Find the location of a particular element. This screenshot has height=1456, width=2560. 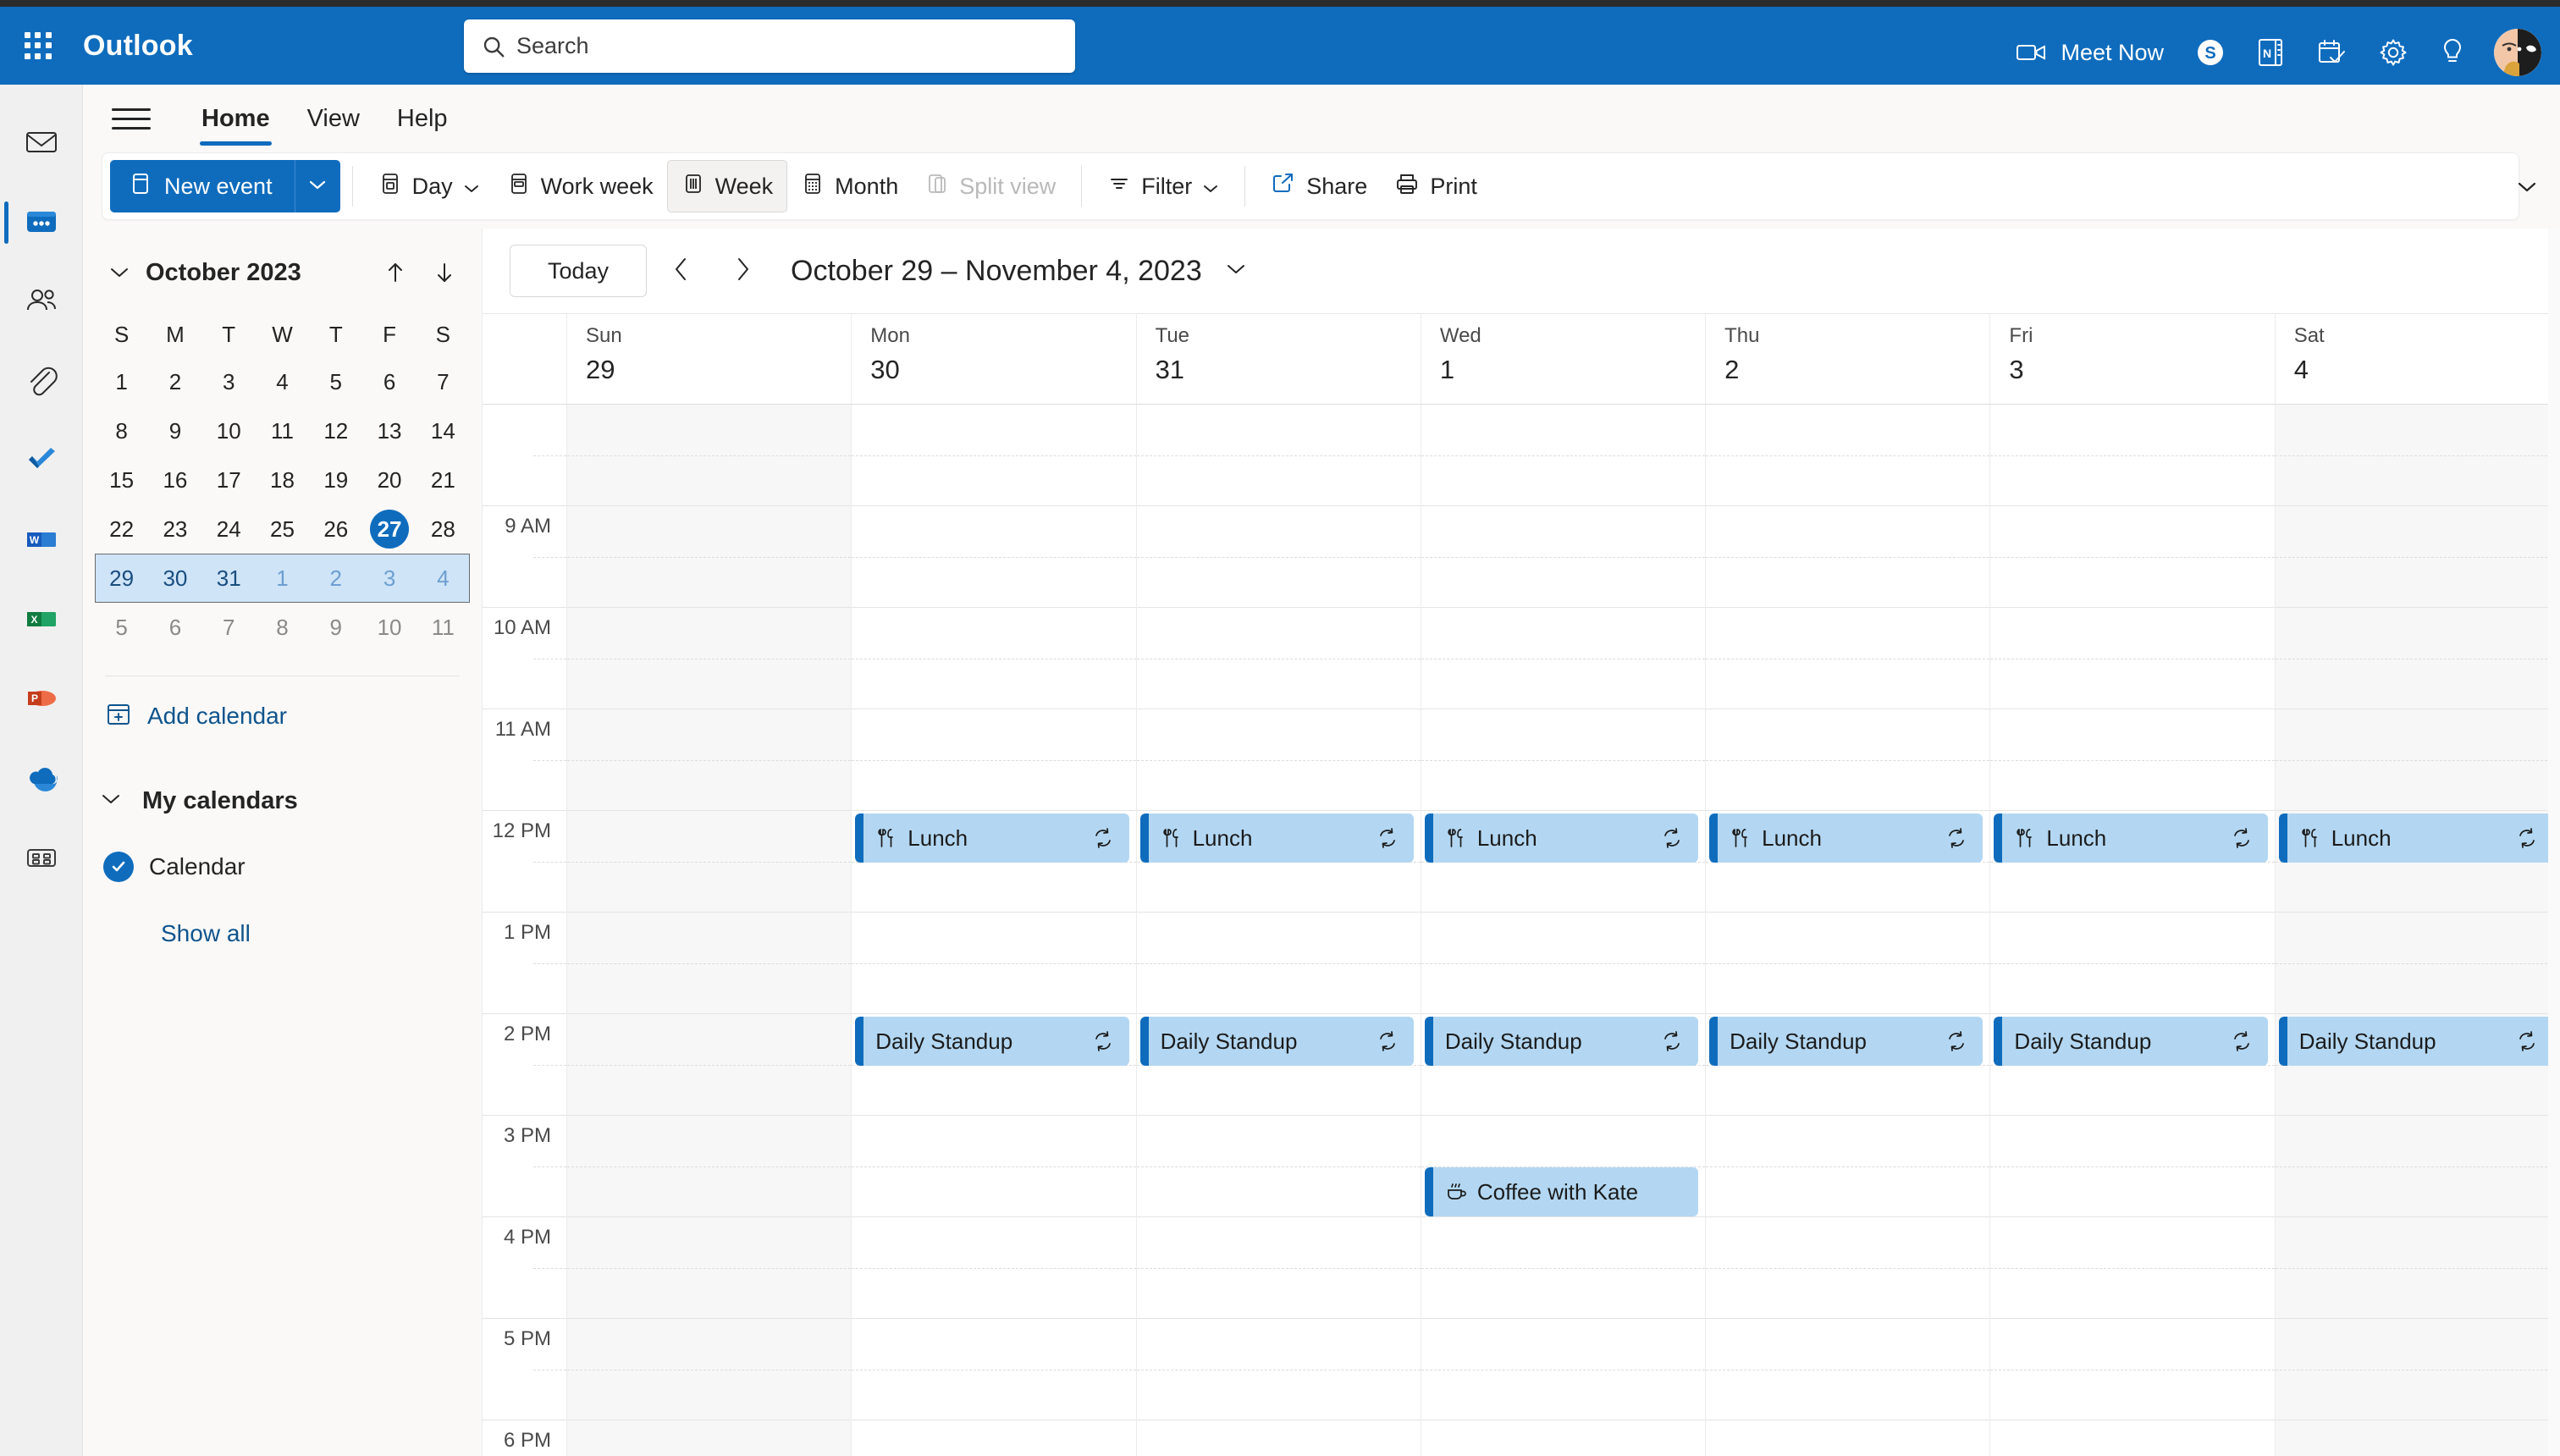

mini-calendar-prev-arrow-up-icon is located at coordinates (395, 272).